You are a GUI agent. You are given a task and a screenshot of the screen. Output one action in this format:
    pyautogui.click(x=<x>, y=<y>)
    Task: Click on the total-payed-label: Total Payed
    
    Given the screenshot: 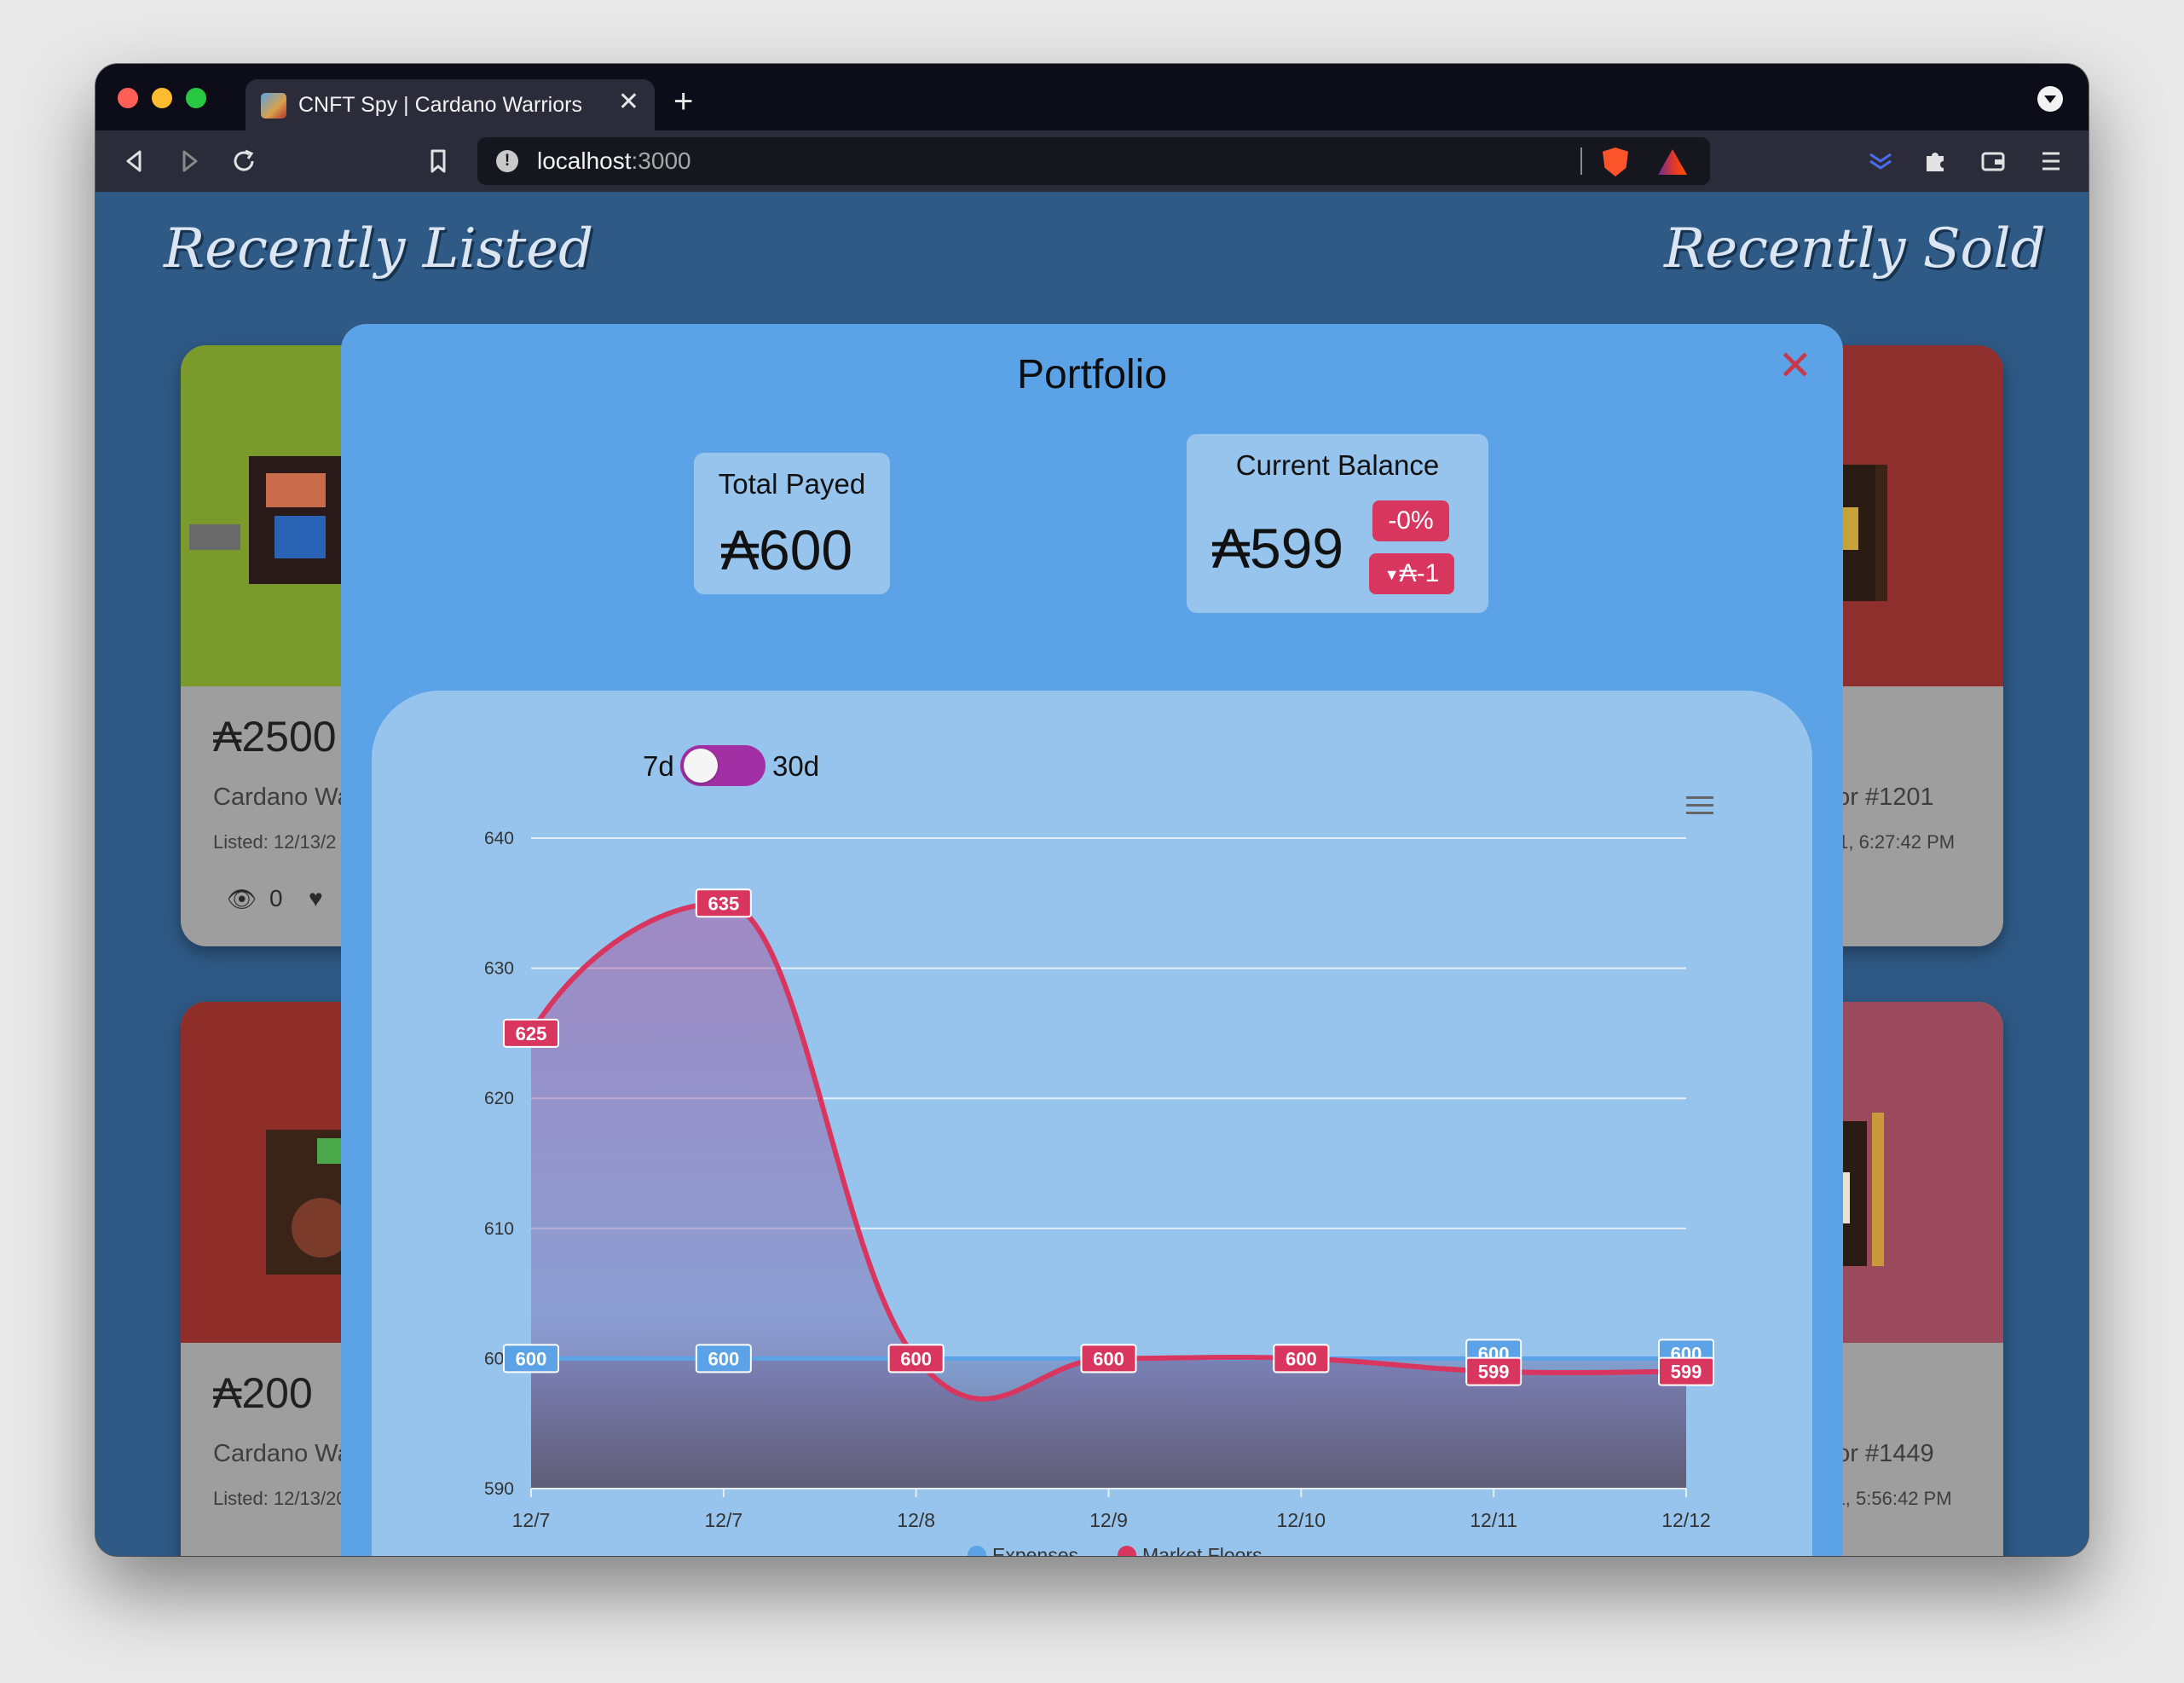 What is the action you would take?
    pyautogui.click(x=792, y=484)
    